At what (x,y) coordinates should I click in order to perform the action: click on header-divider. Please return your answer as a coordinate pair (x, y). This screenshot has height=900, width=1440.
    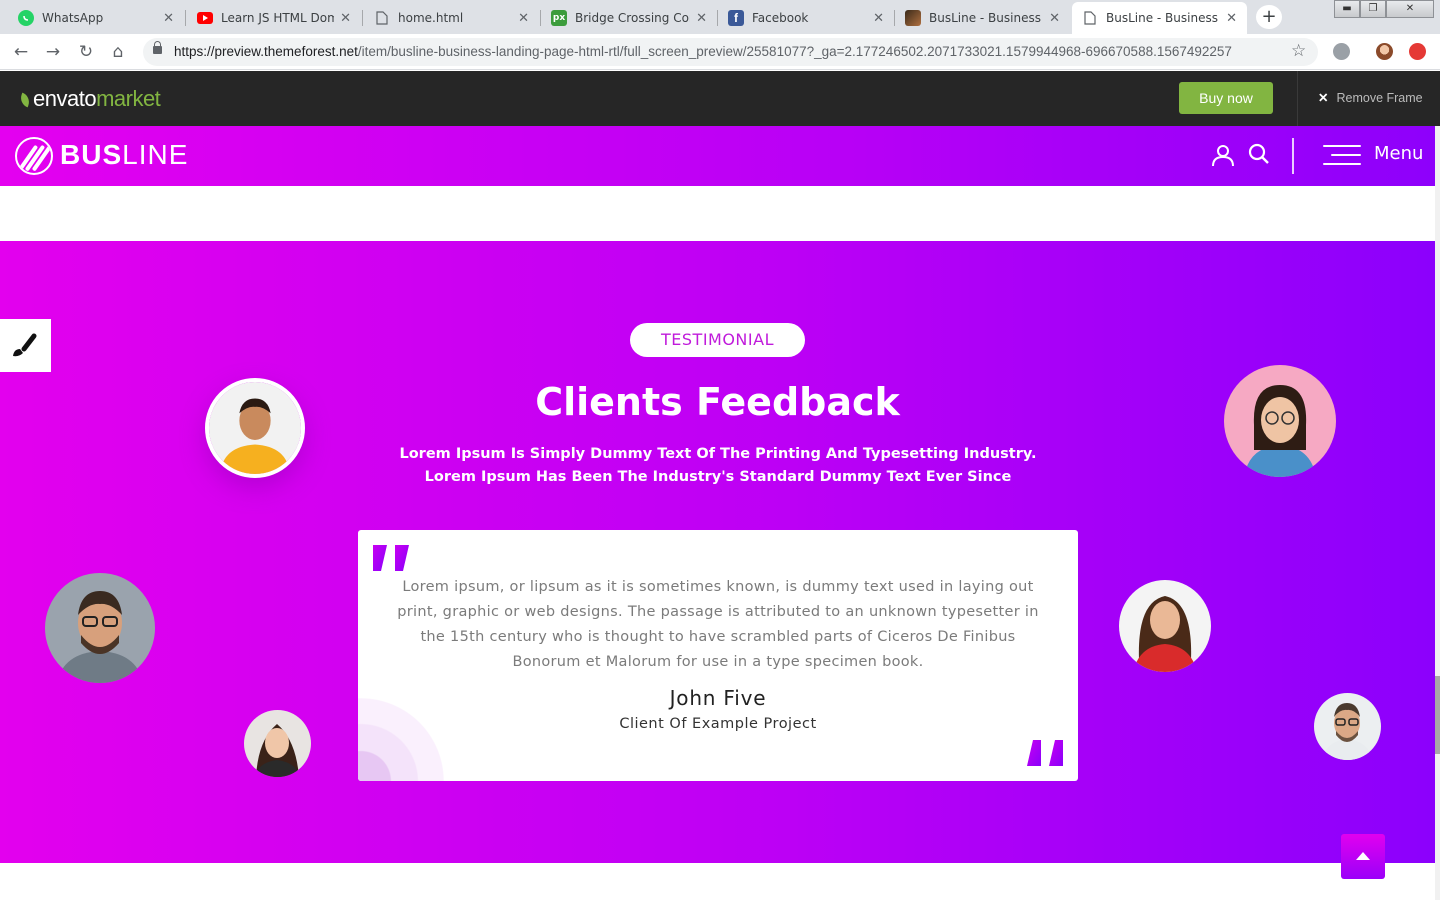
    Looking at the image, I should click on (1293, 156).